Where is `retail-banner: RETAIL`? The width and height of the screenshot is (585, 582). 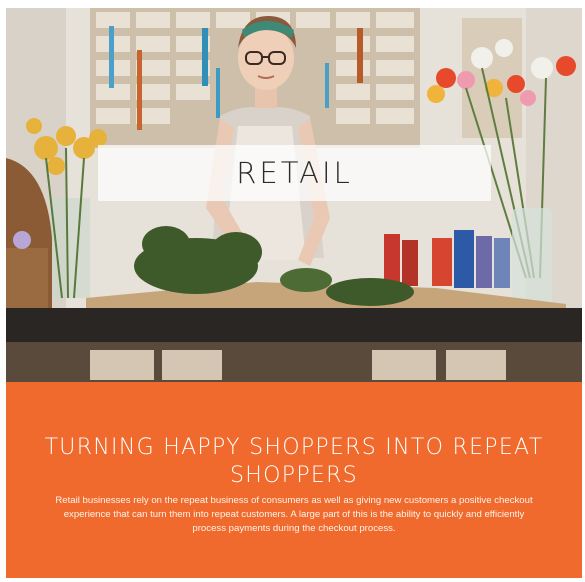
retail-banner: RETAIL is located at coordinates (294, 173).